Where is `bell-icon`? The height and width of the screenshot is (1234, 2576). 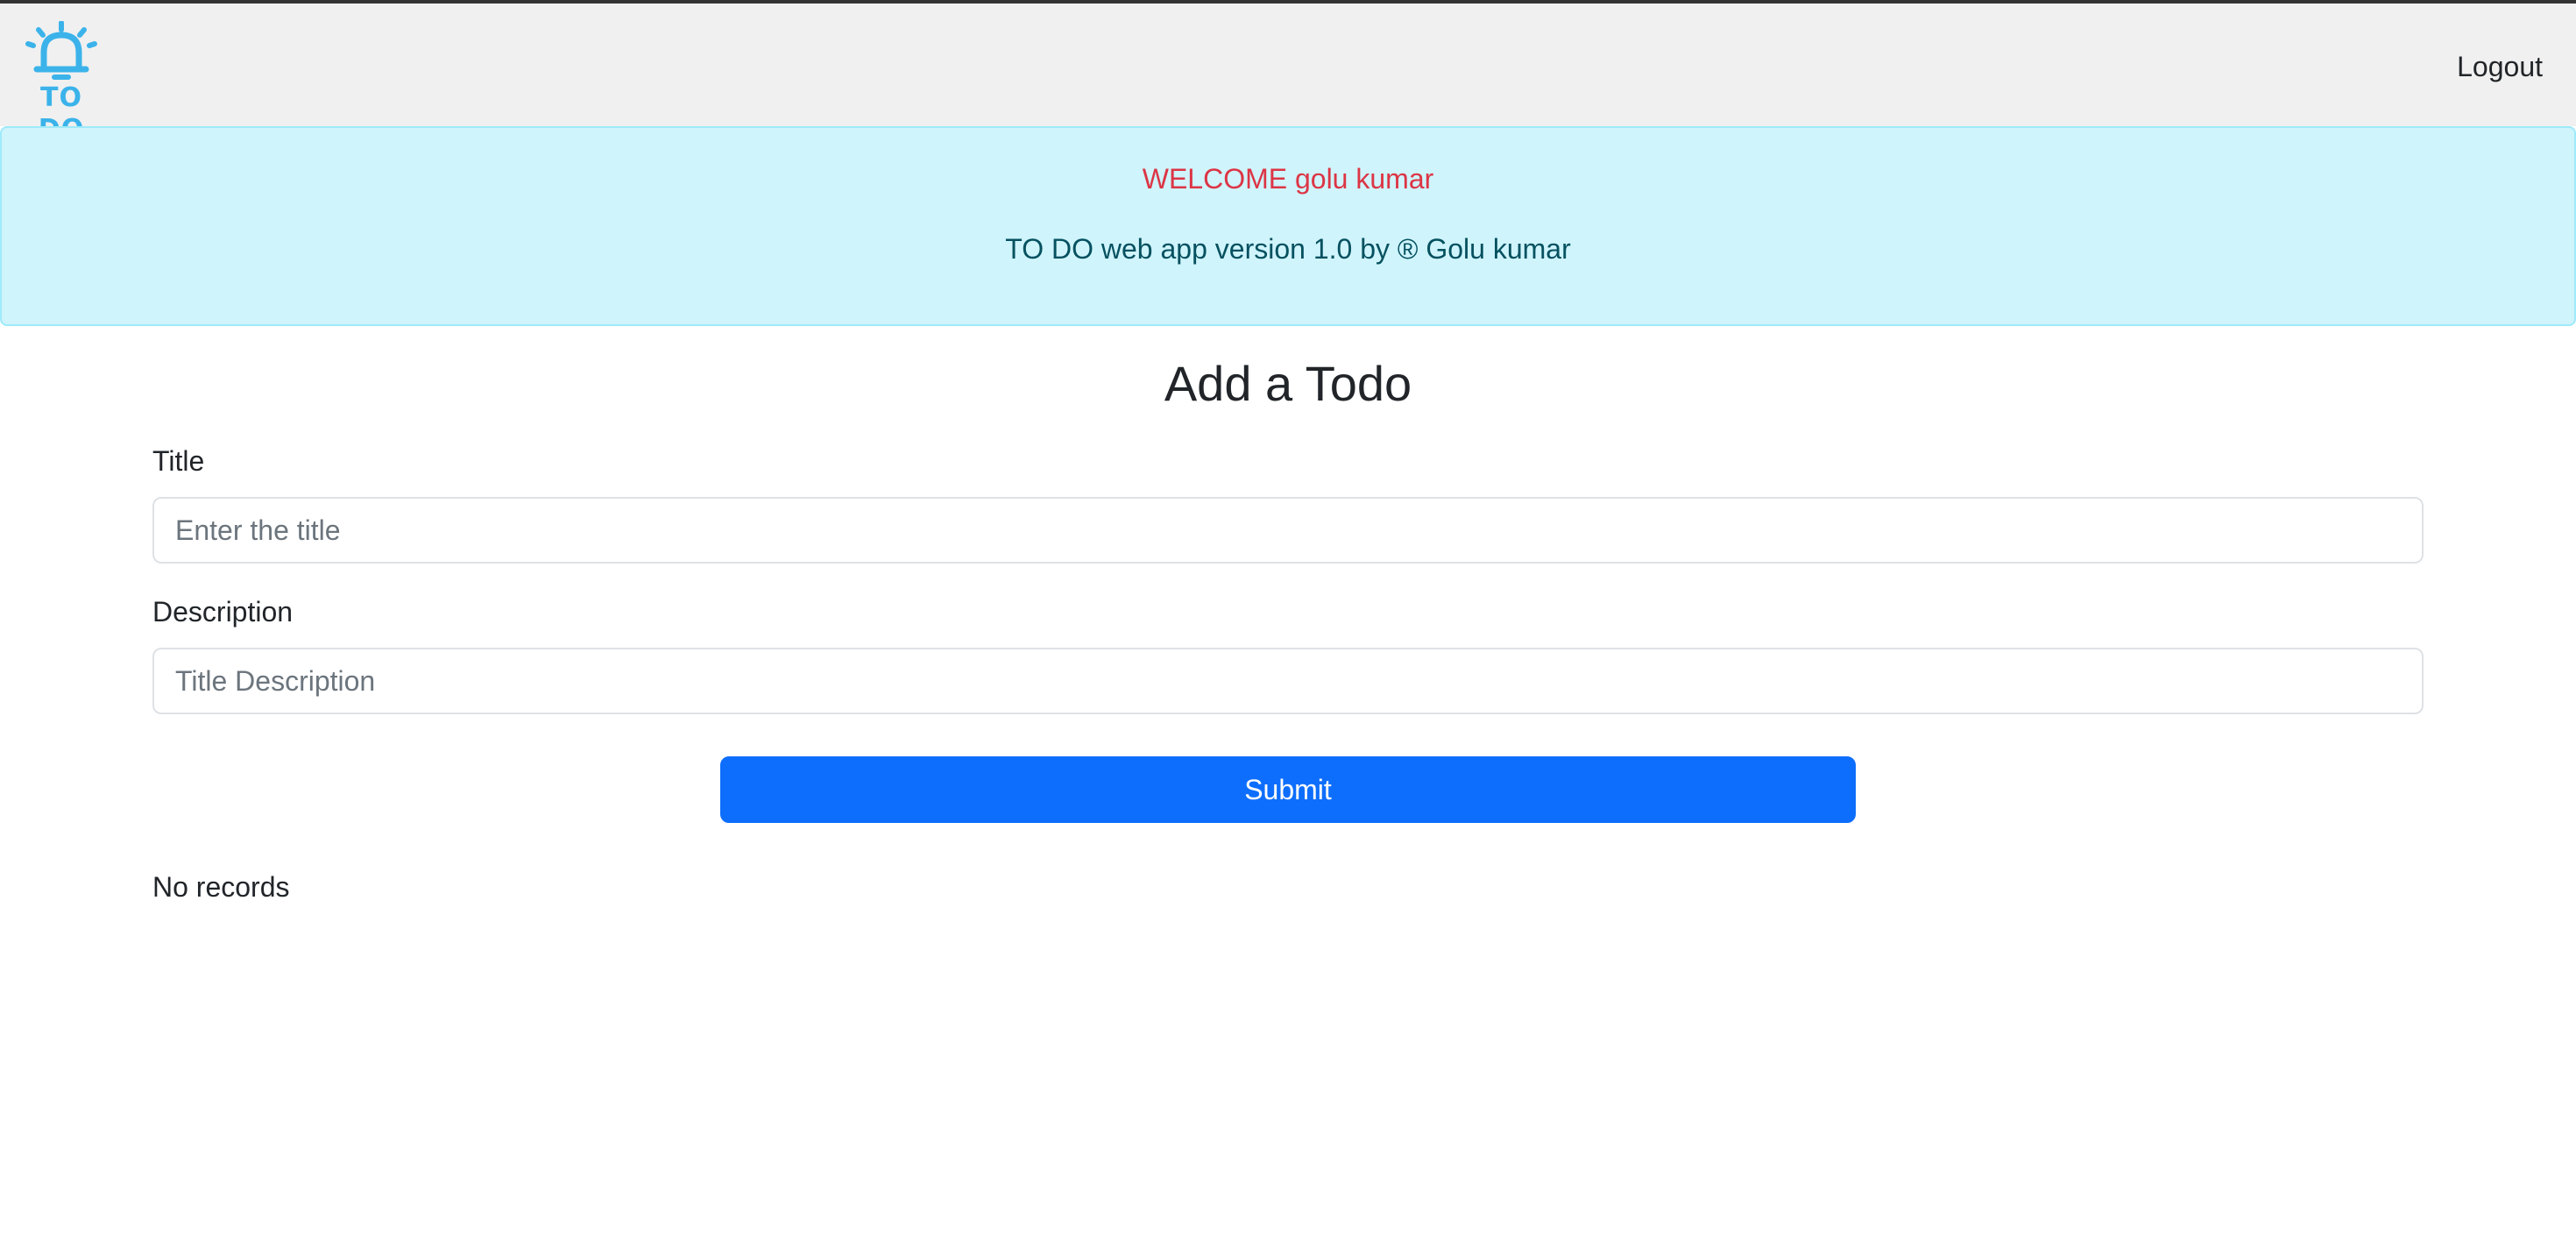
bell-icon is located at coordinates (61, 50).